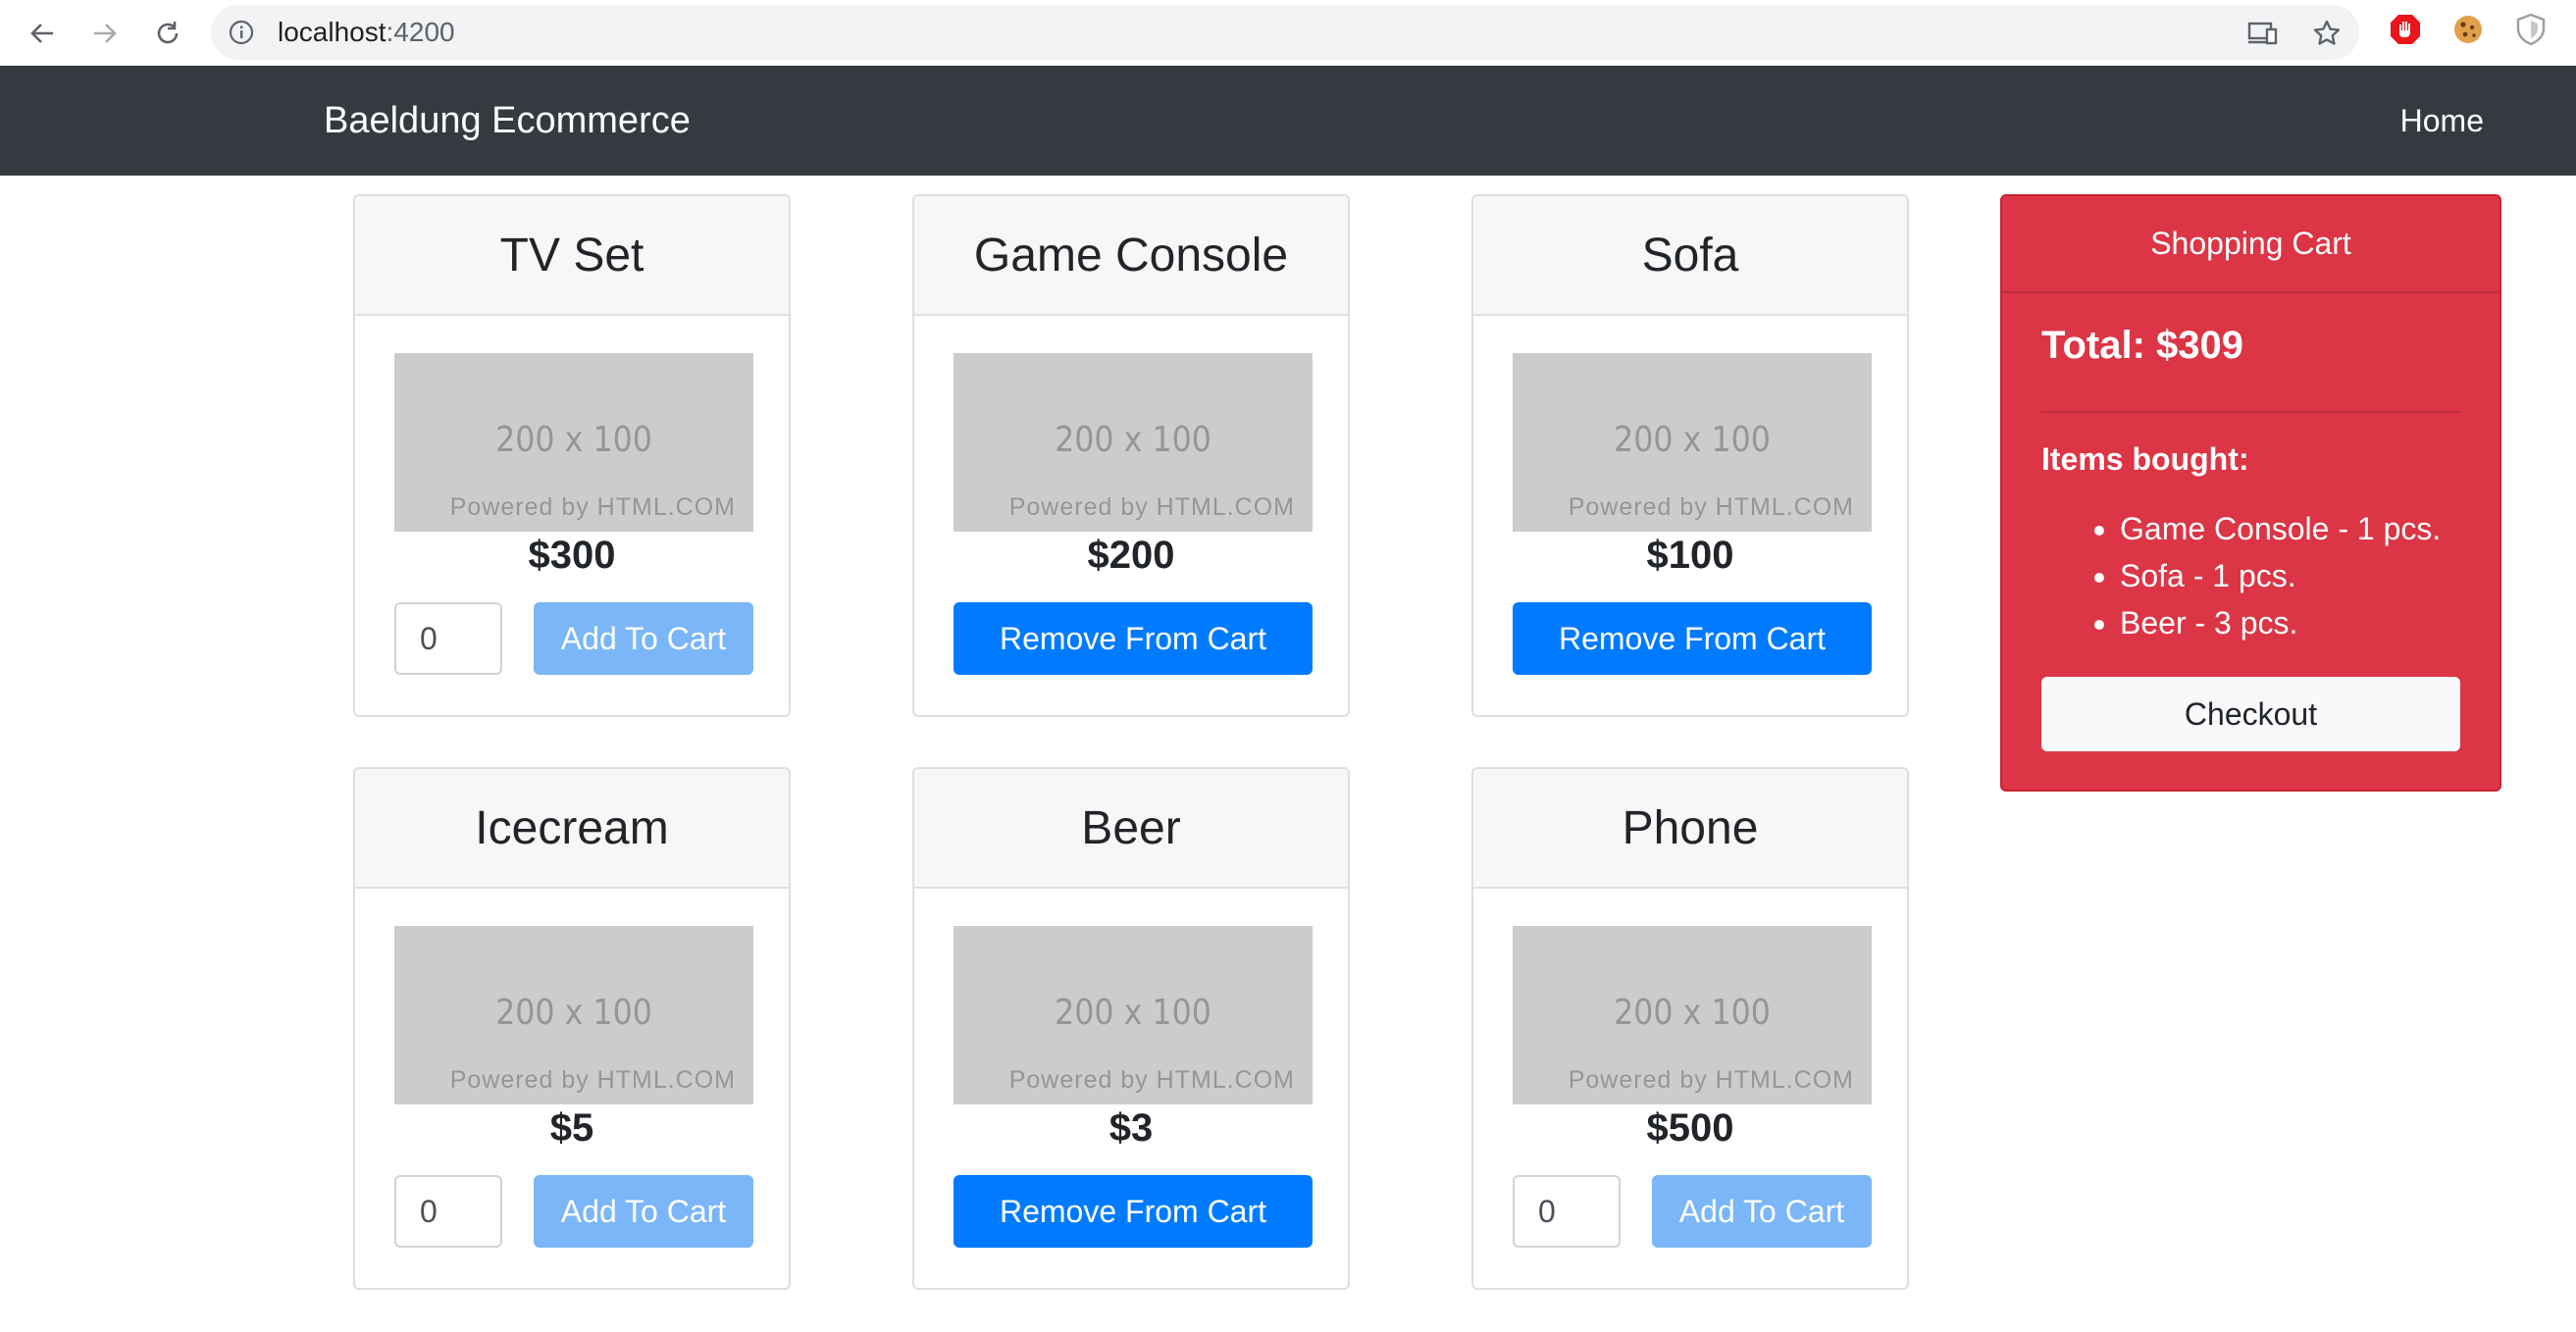 The width and height of the screenshot is (2576, 1332). I want to click on product-price: $3, so click(1131, 1128).